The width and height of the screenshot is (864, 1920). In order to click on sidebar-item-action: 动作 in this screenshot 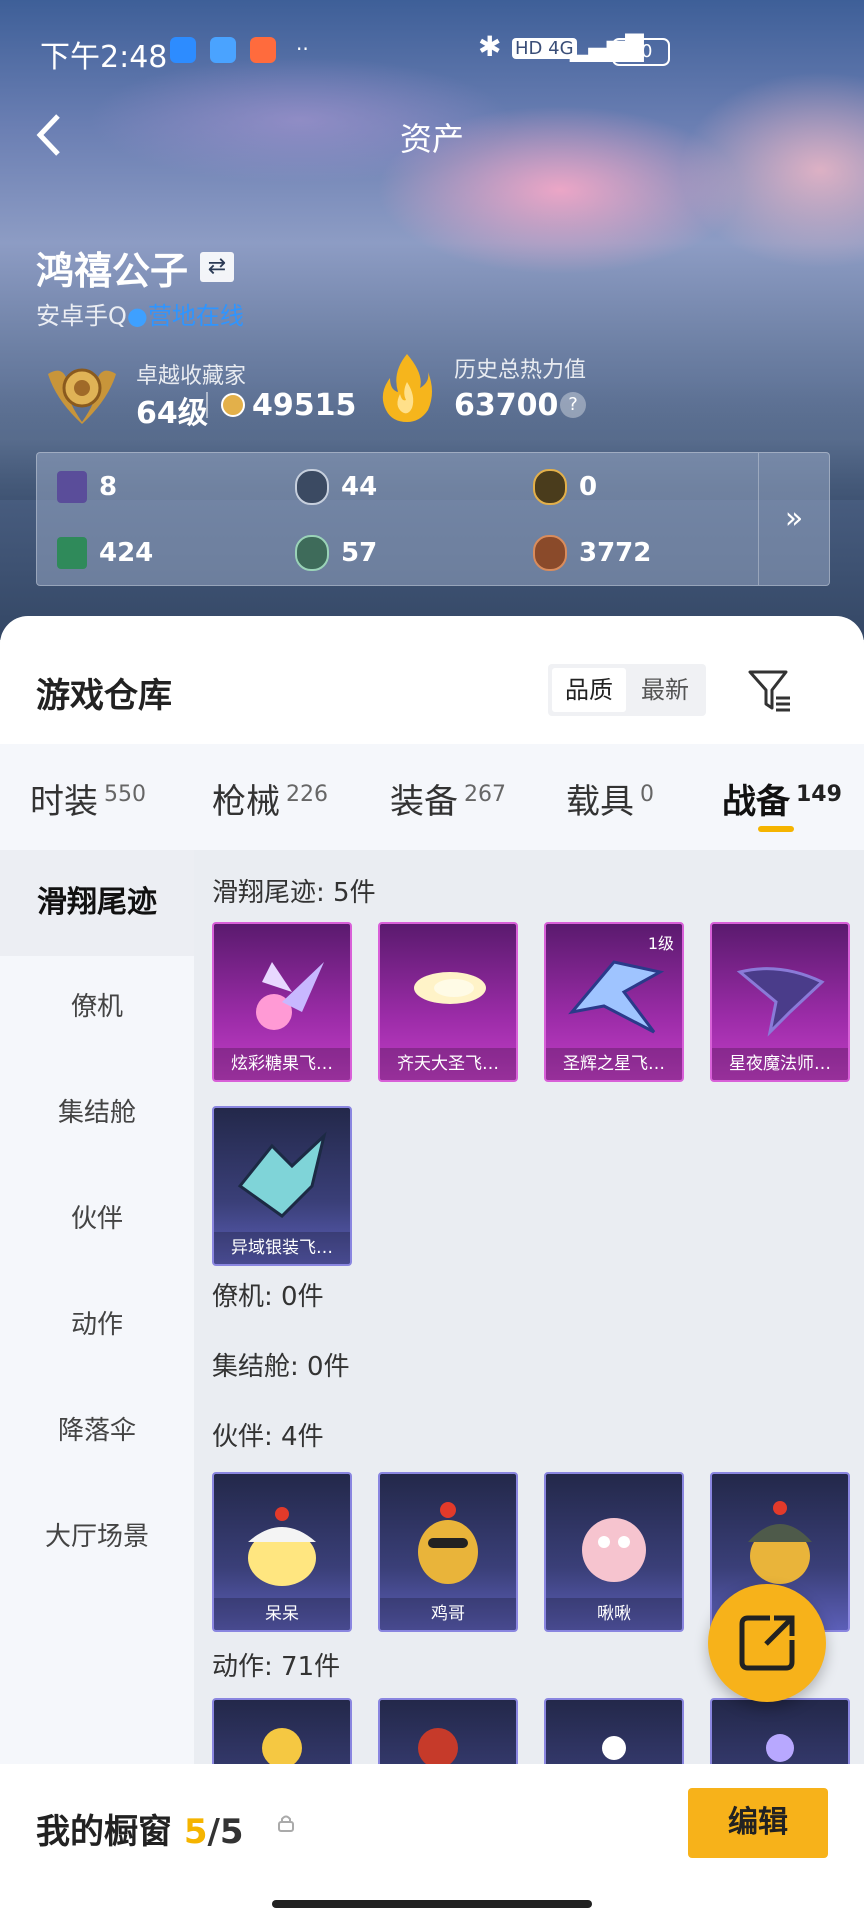, I will do `click(97, 1322)`.